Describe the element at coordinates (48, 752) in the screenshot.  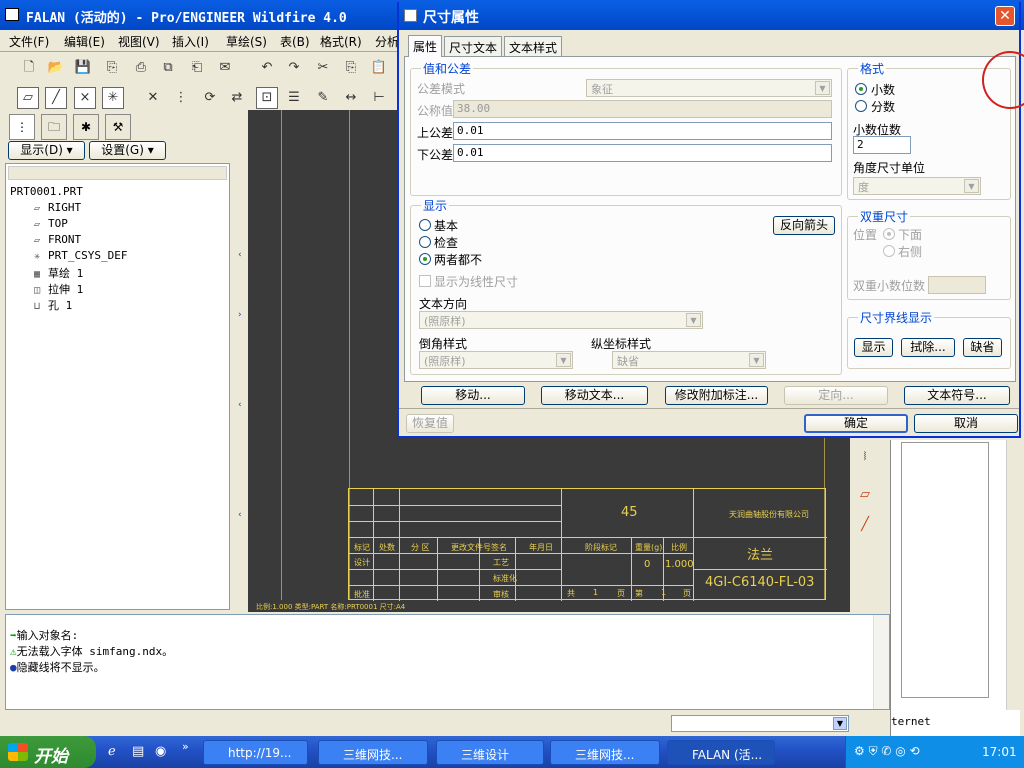
I see `start-button: 开始` at that location.